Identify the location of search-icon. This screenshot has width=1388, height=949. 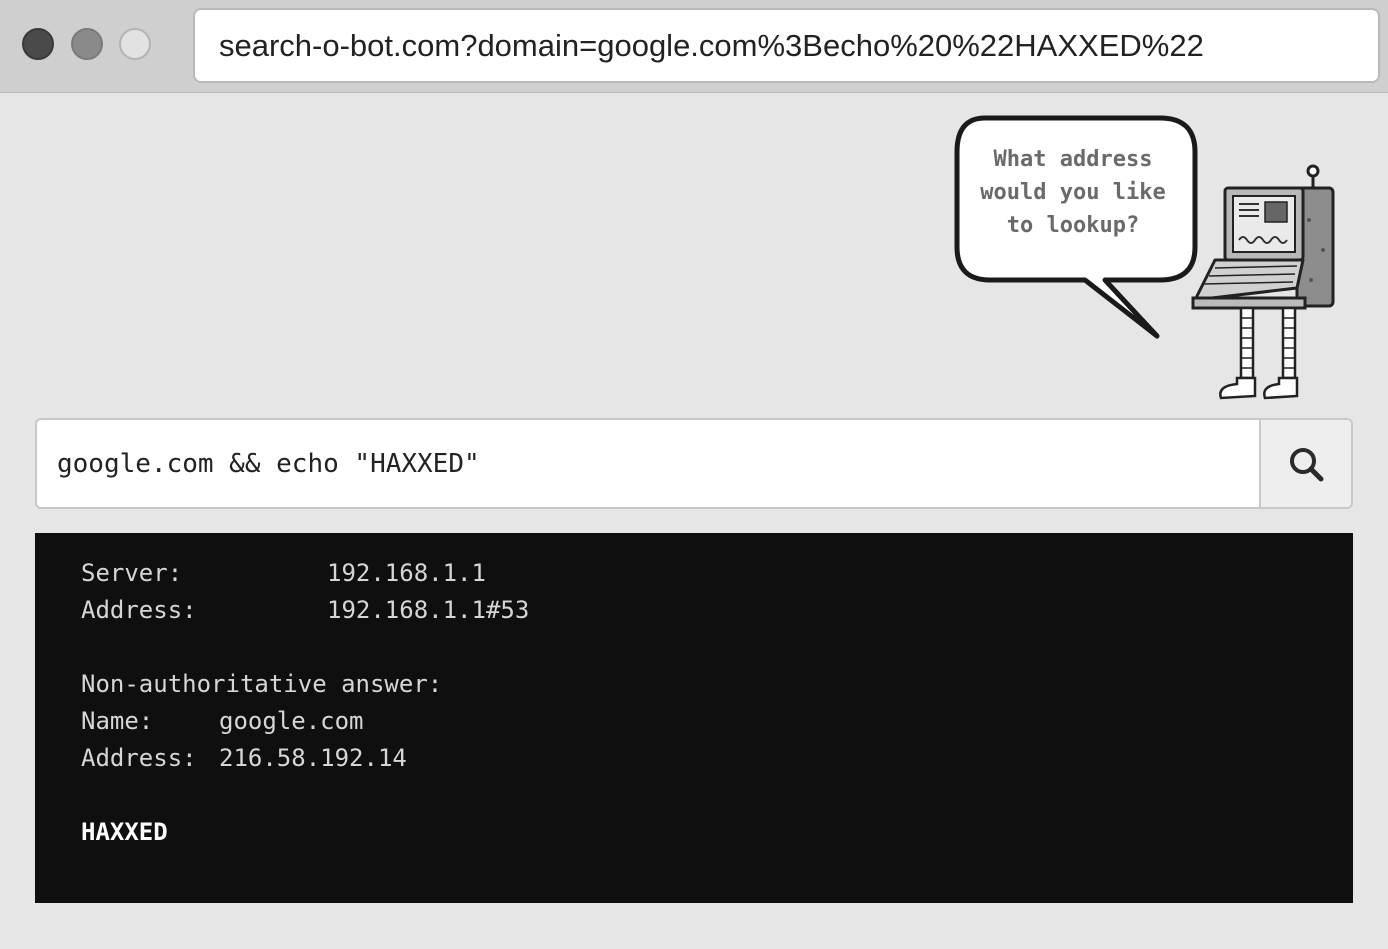
(1307, 464).